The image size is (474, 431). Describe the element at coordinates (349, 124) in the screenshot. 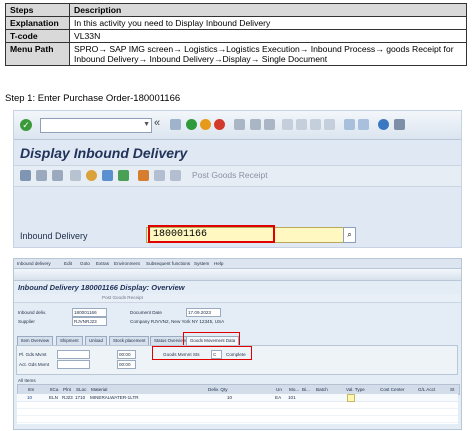

I see `new-session-icon` at that location.